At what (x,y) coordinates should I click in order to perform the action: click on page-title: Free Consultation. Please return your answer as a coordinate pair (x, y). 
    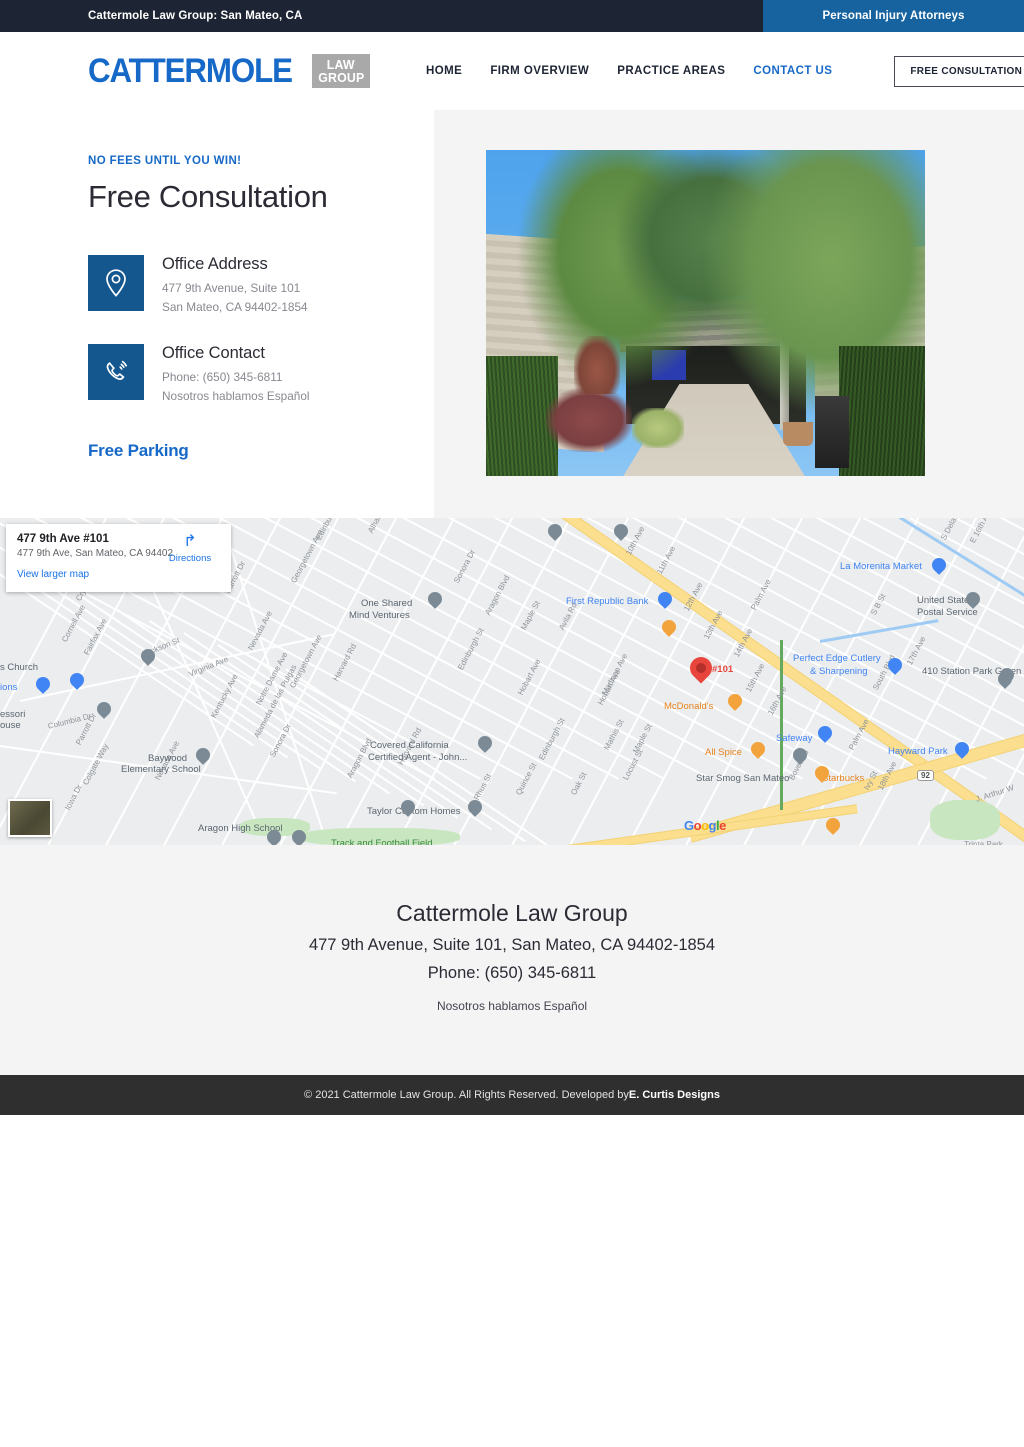
    Looking at the image, I should click on (208, 196).